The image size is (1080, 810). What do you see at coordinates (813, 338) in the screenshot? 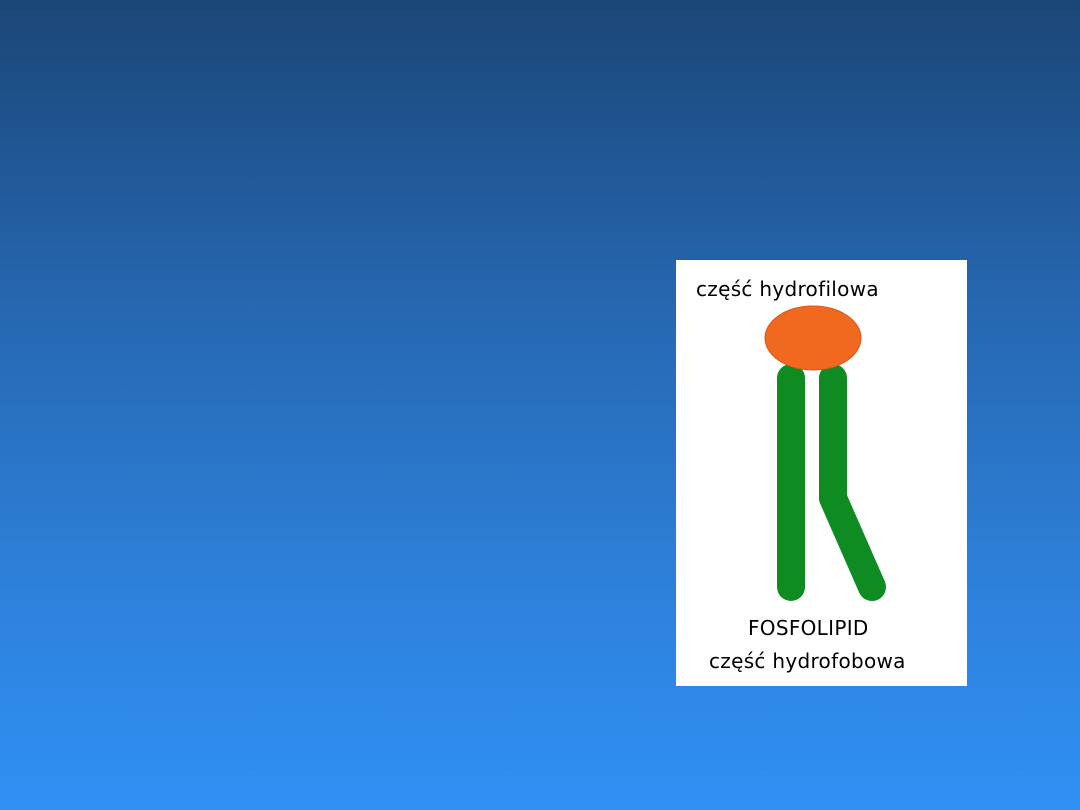
I see `hydrophilic-head` at bounding box center [813, 338].